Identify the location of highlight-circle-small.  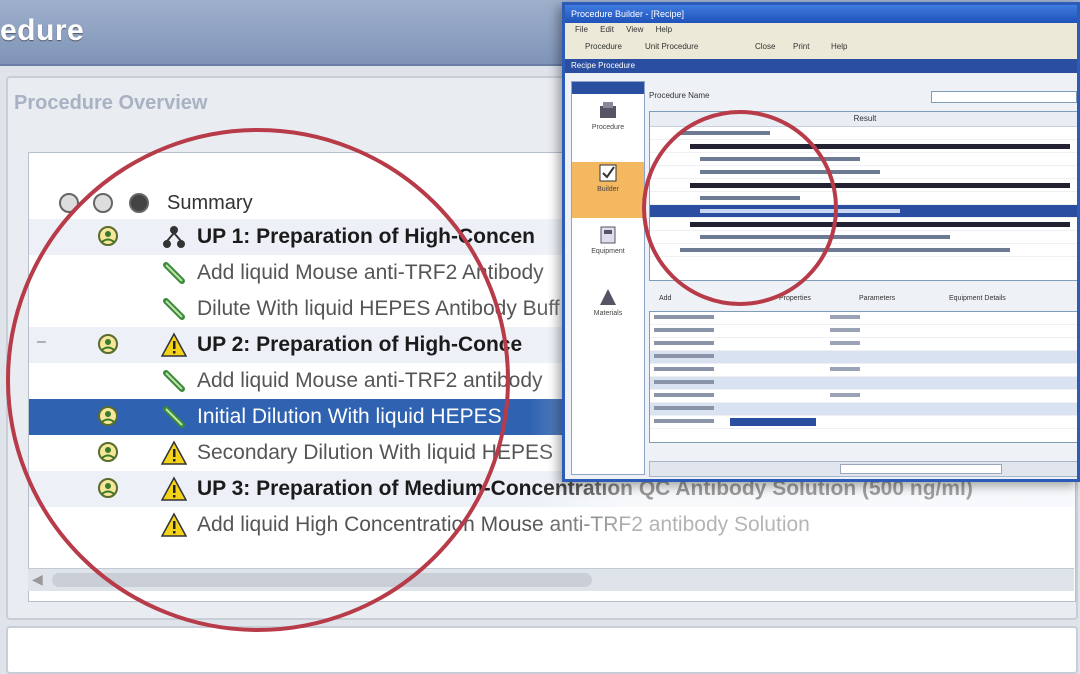
(740, 208).